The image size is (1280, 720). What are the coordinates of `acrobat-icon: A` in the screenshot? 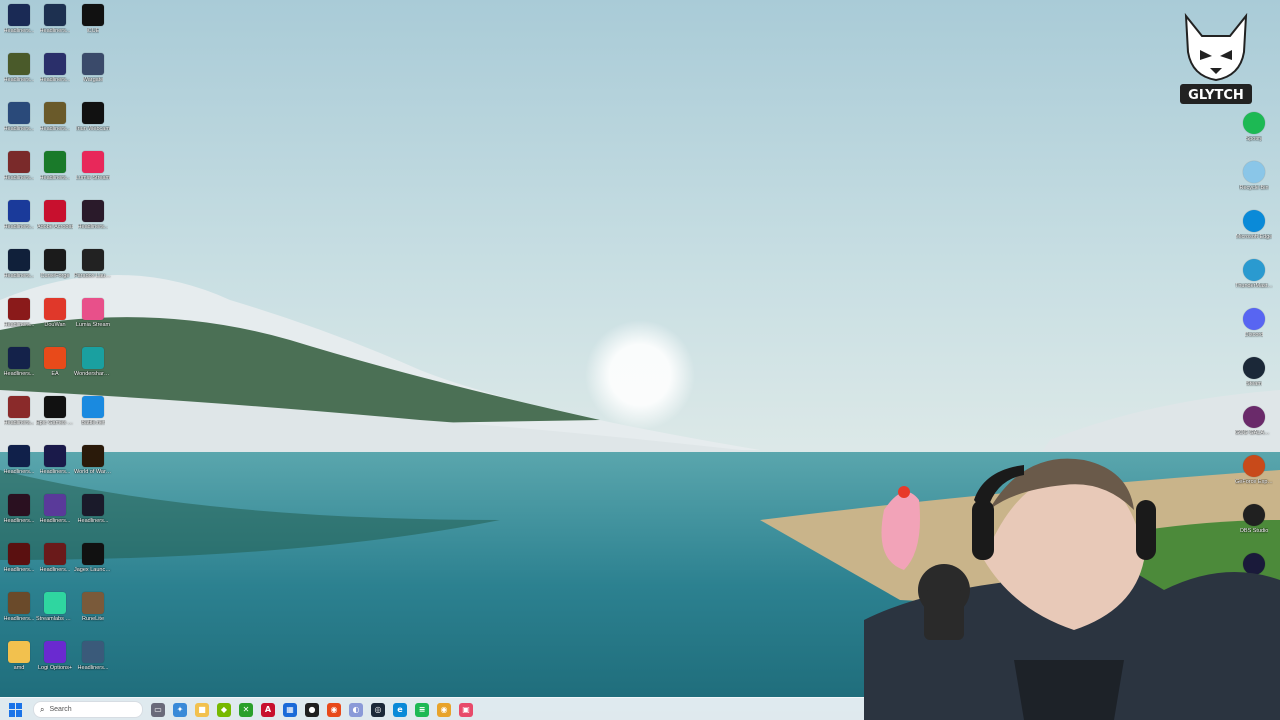 It's located at (268, 709).